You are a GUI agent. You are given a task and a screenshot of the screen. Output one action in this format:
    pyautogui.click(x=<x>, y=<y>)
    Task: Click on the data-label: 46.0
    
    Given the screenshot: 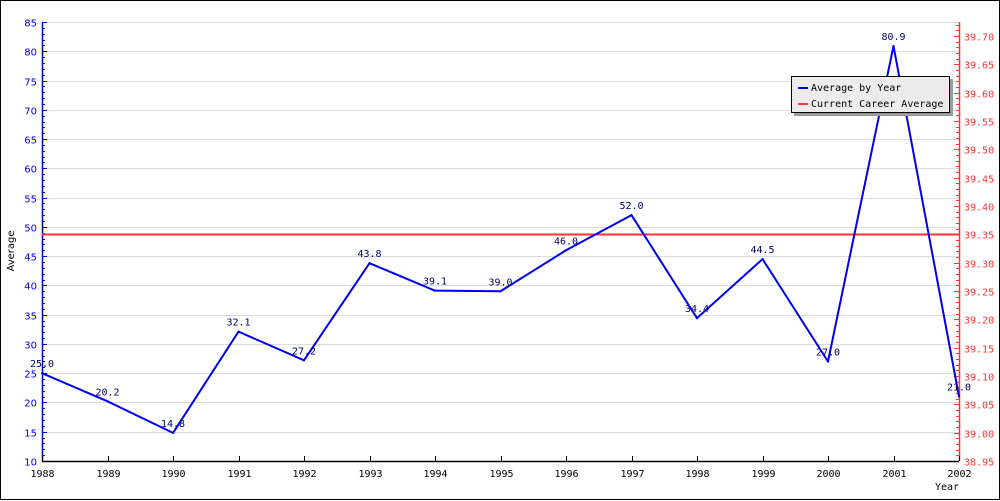 What is the action you would take?
    pyautogui.click(x=566, y=241)
    